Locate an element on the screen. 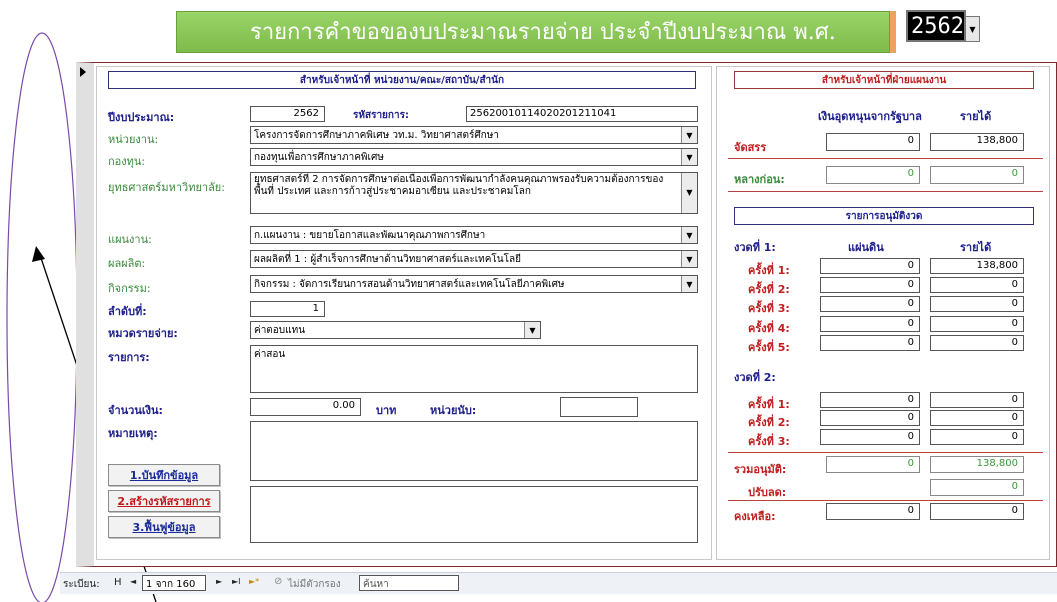 Image resolution: width=1057 pixels, height=602 pixels. category-combo: ค่าตอบแทน ▼ is located at coordinates (395, 330).